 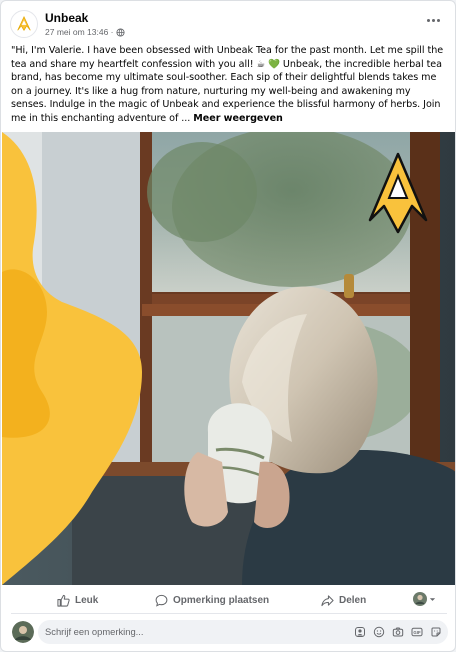 I want to click on share-button: Delen, so click(x=343, y=600).